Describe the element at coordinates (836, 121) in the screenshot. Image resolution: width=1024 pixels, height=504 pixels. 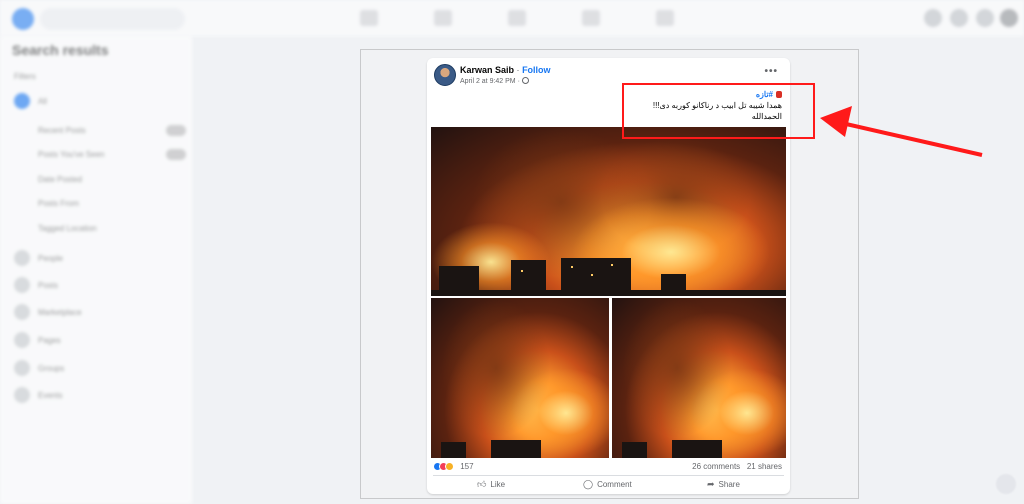
I see `arrow-head` at that location.